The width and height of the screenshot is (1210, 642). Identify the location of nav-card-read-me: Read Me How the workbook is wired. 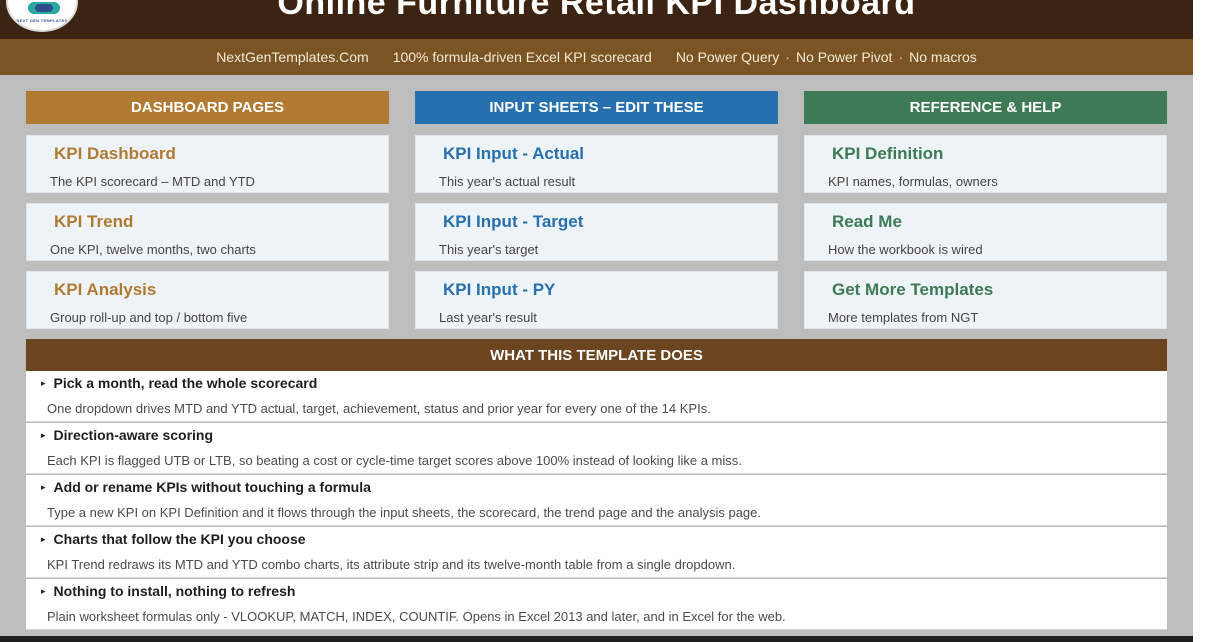
(985, 232).